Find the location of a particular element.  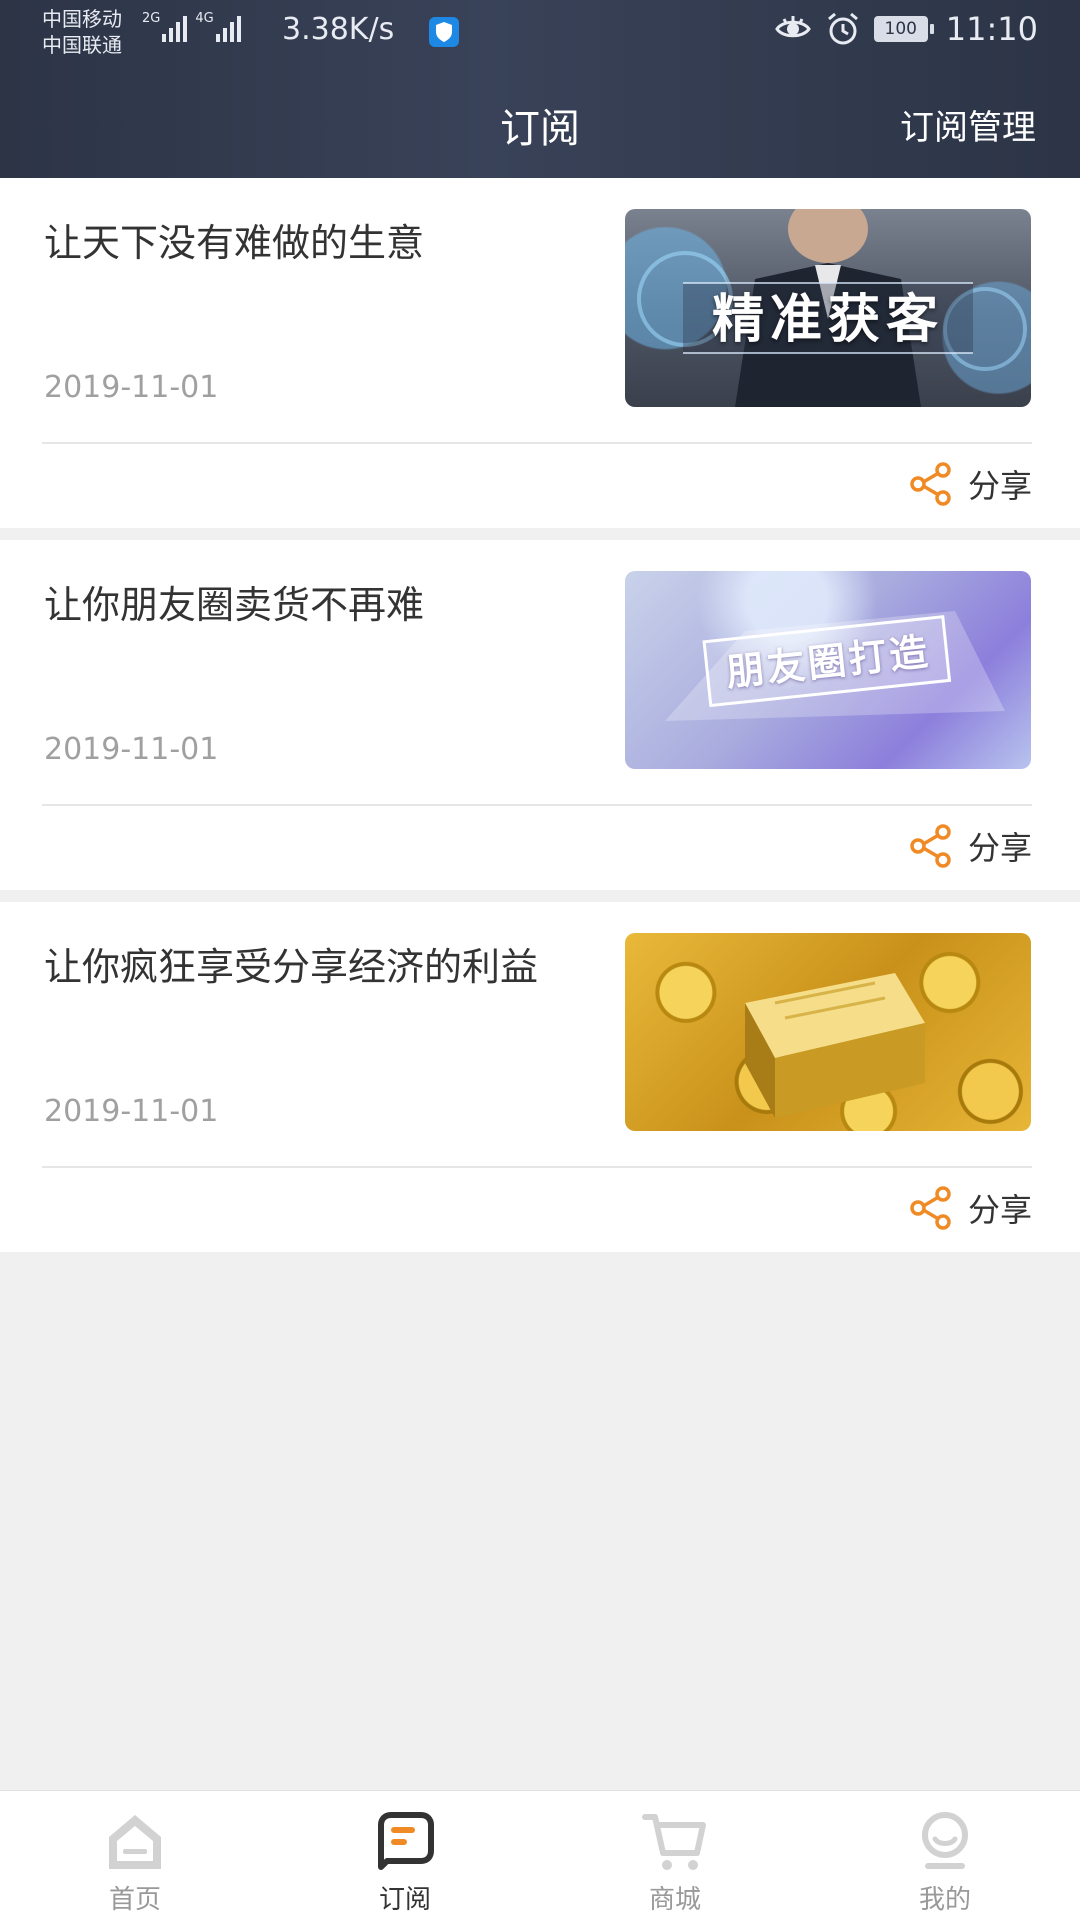

tab-label: 我的 is located at coordinates (944, 1900).